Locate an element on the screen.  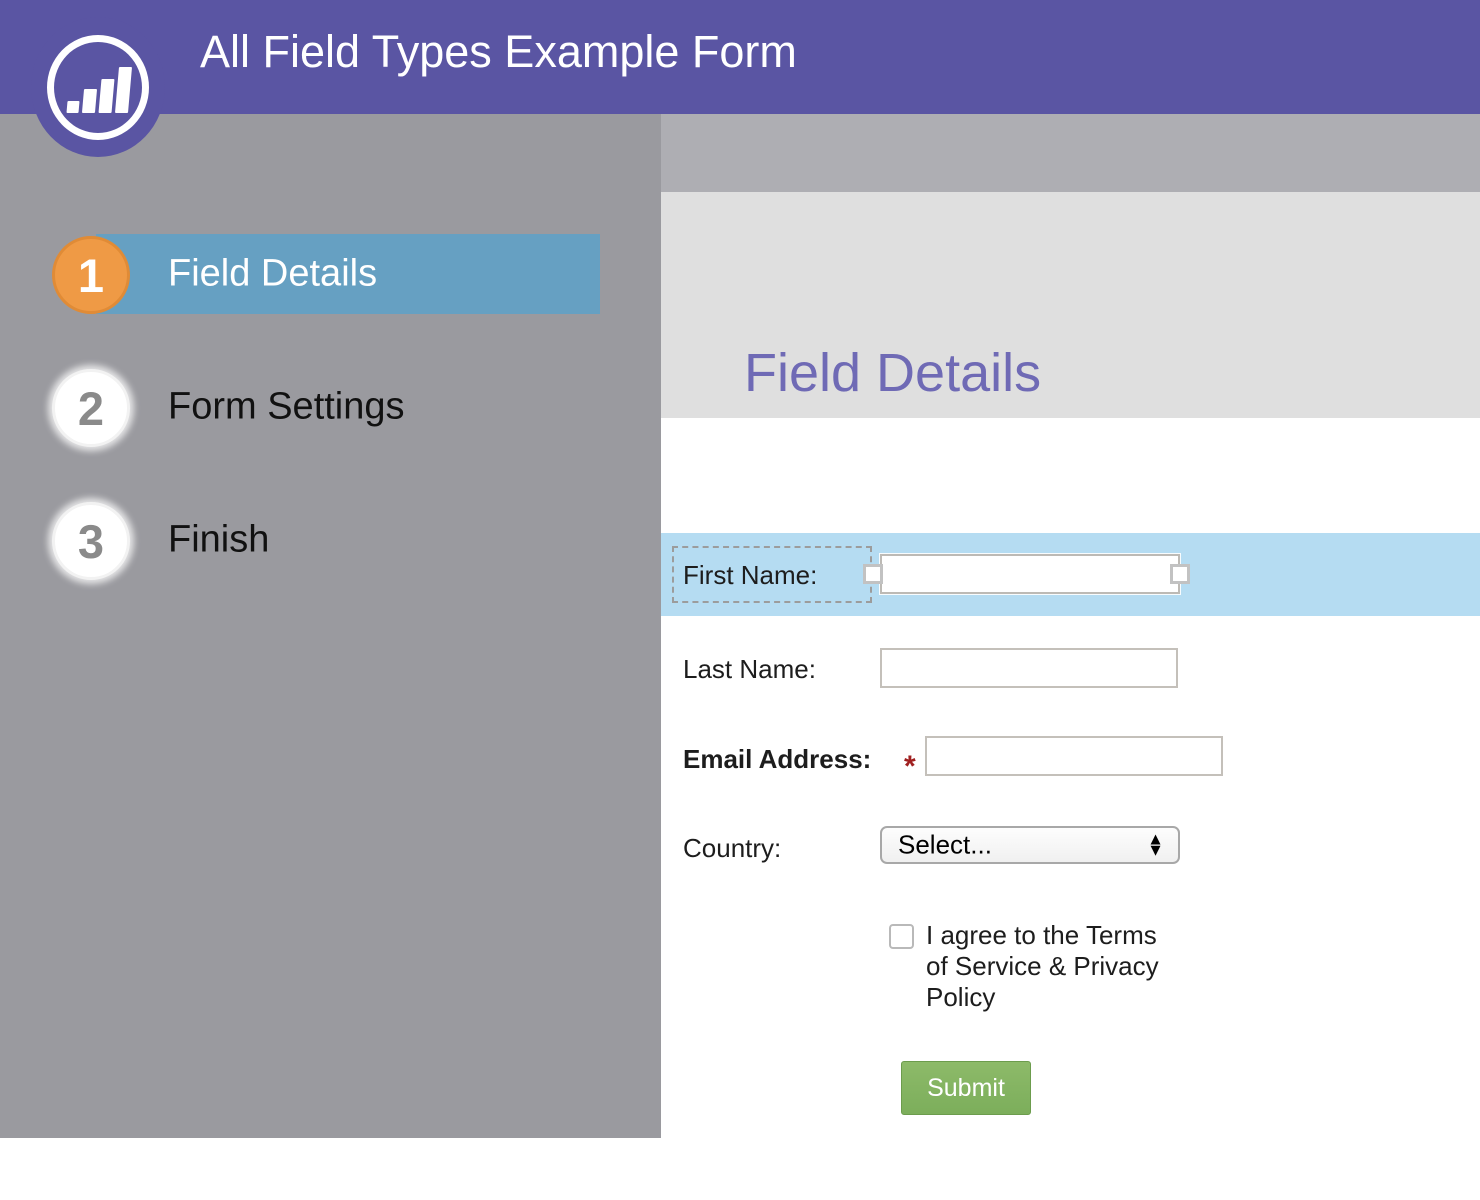
app-logo is located at coordinates (98, 87).